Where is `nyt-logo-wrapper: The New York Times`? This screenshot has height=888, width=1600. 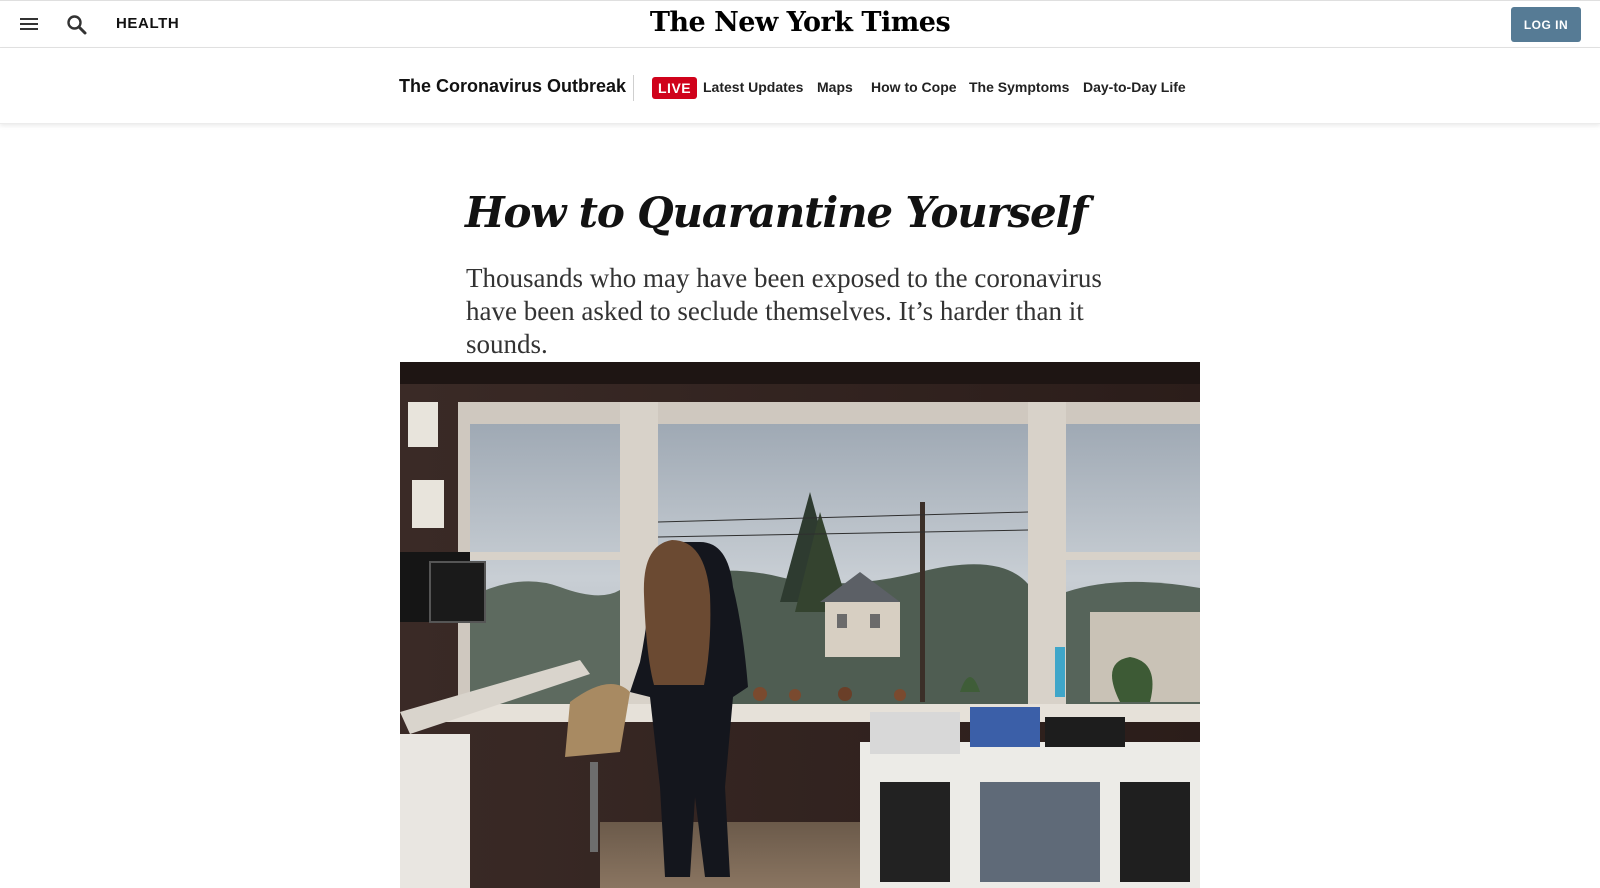
nyt-logo-wrapper: The New York Times is located at coordinates (800, 22).